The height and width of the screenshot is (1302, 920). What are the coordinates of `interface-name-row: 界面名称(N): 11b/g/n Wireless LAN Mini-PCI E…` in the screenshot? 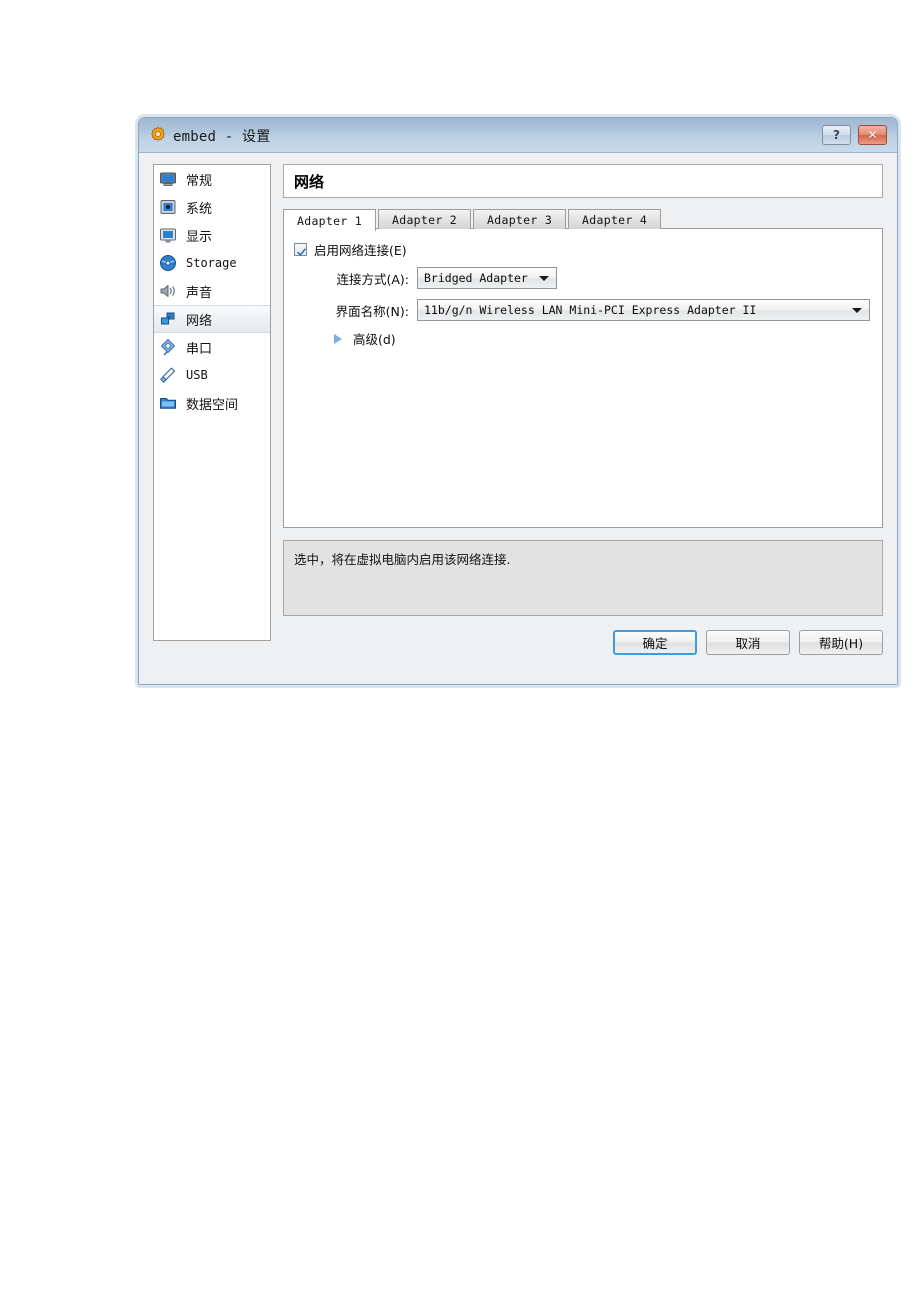 It's located at (582, 310).